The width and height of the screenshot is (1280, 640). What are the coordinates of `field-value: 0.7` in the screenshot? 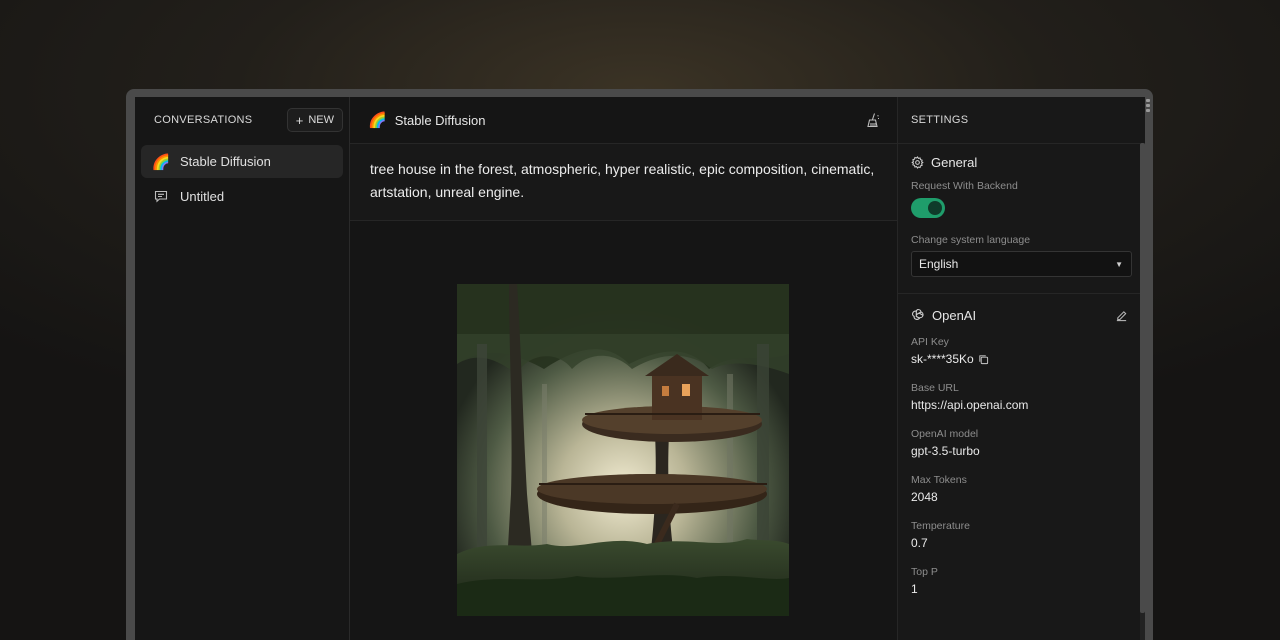 It's located at (919, 543).